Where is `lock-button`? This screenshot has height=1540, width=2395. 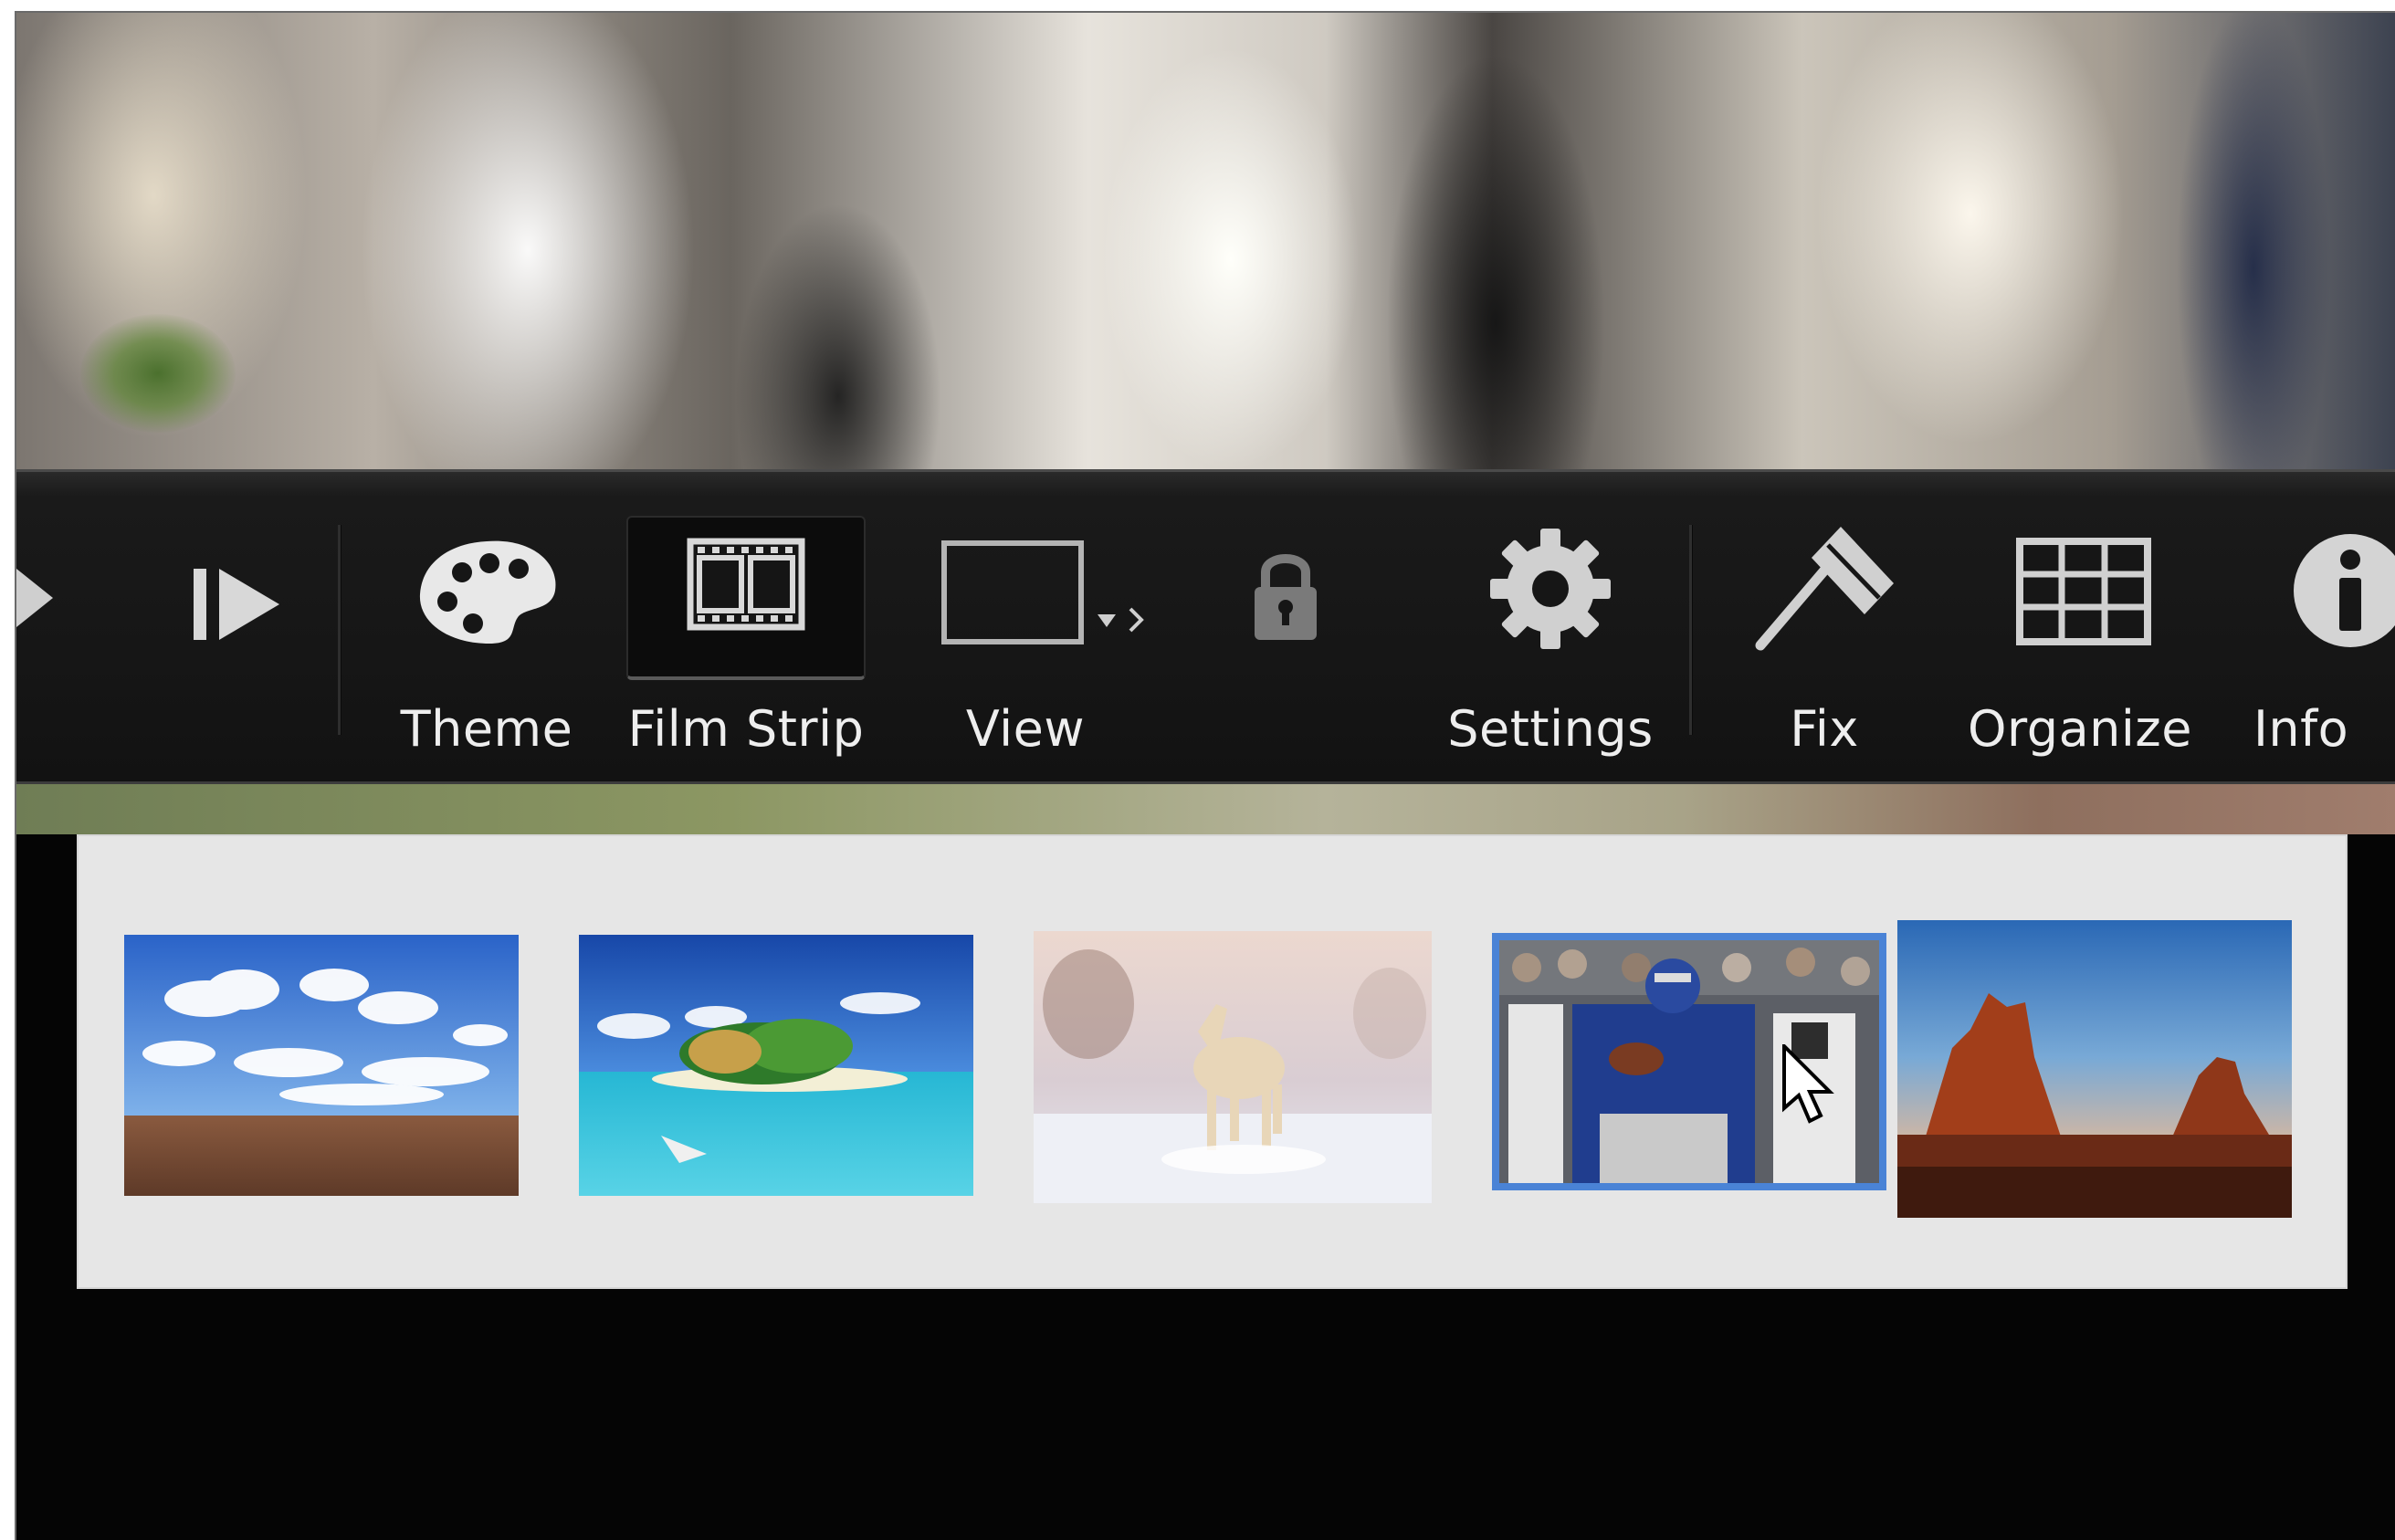 lock-button is located at coordinates (1285, 627).